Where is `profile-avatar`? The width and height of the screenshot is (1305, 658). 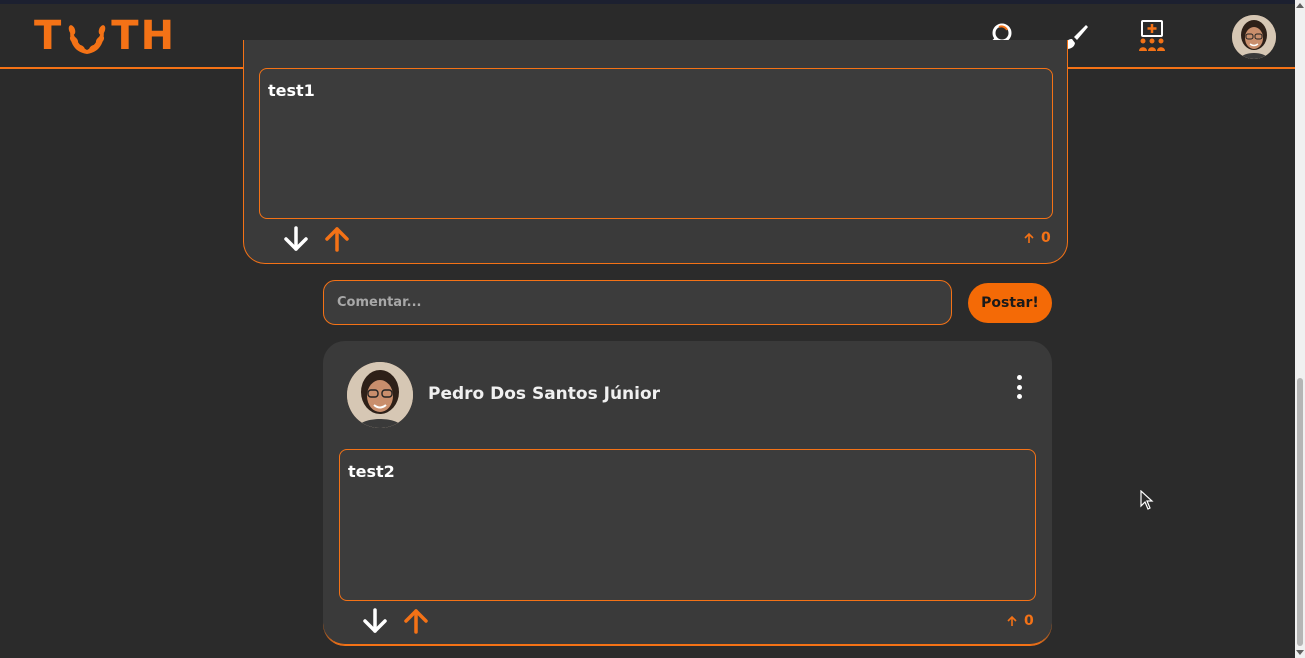 profile-avatar is located at coordinates (1254, 37).